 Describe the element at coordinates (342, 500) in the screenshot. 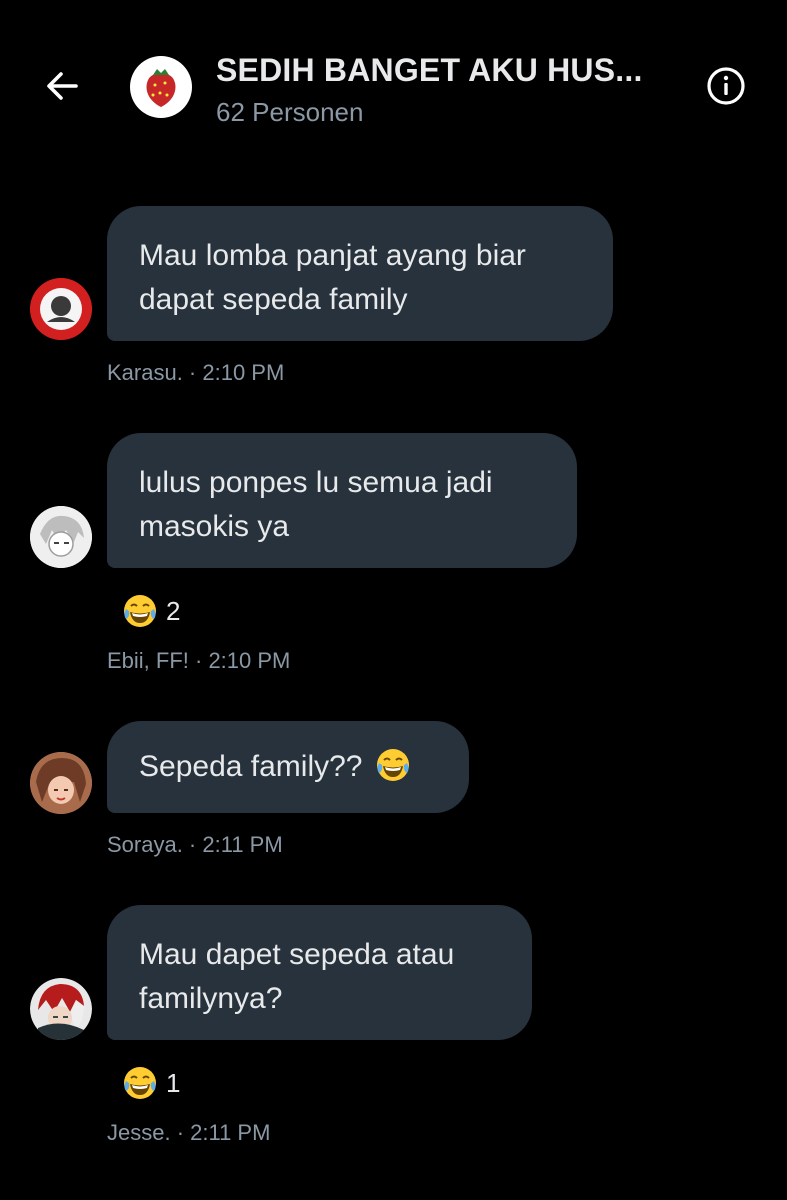

I see `message-bubble: lulus ponpes lu semua jadi masokis ya` at that location.